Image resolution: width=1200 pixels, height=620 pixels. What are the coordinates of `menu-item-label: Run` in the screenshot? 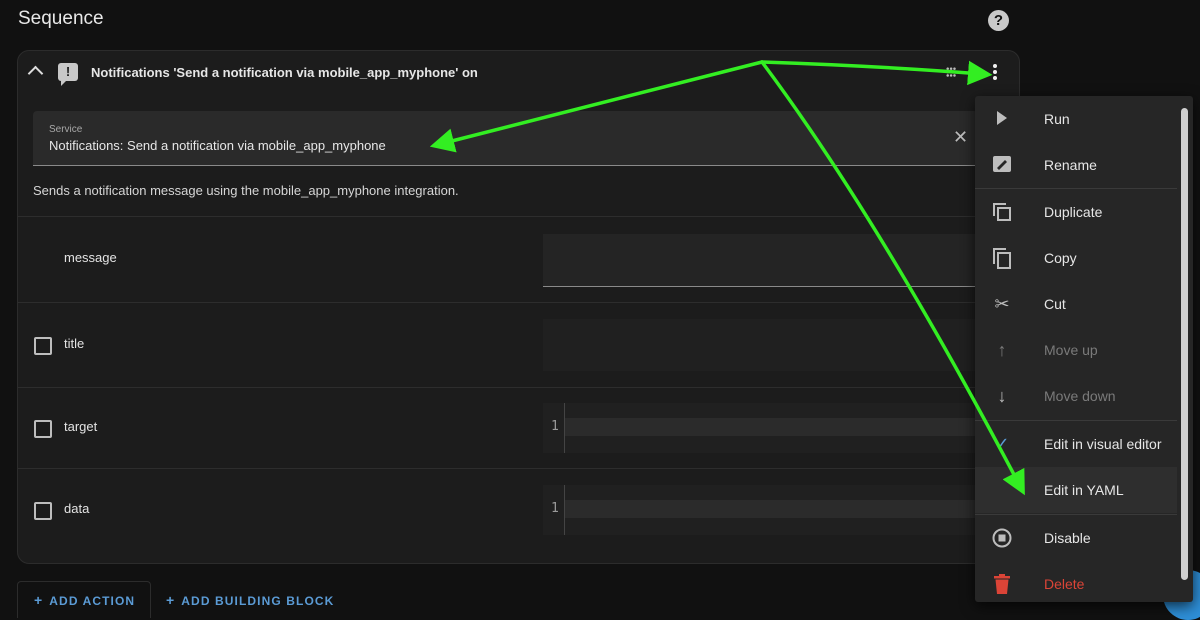 It's located at (1057, 119).